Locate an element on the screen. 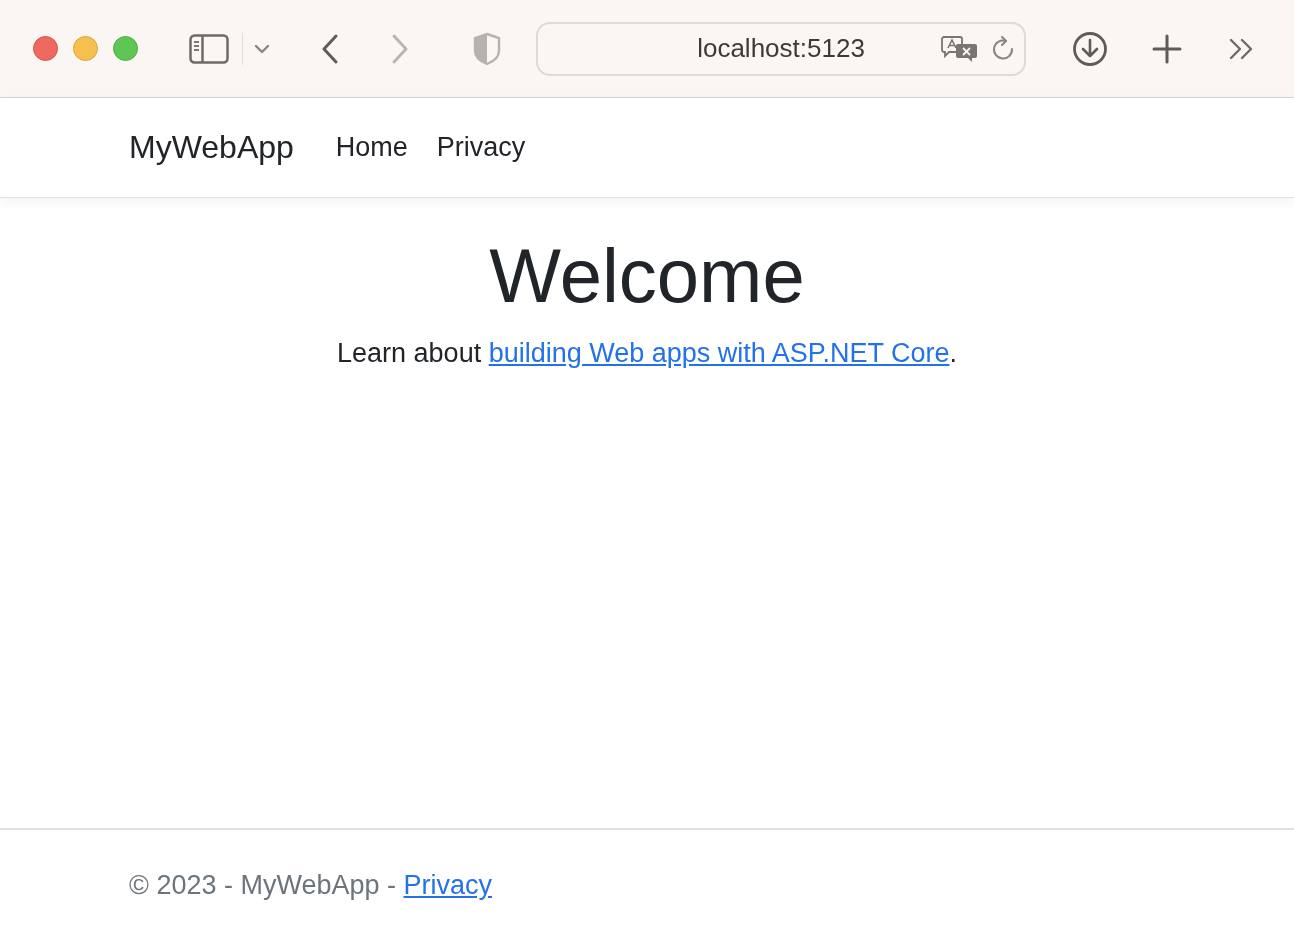 The height and width of the screenshot is (940, 1294). chevron-down-icon is located at coordinates (262, 48).